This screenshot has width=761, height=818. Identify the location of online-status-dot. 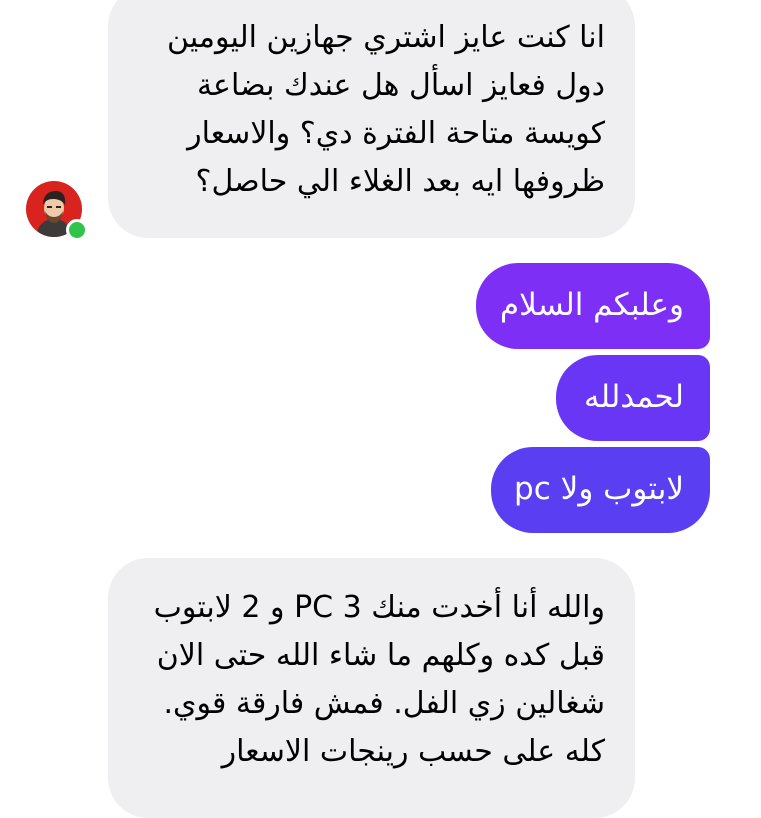
(77, 230).